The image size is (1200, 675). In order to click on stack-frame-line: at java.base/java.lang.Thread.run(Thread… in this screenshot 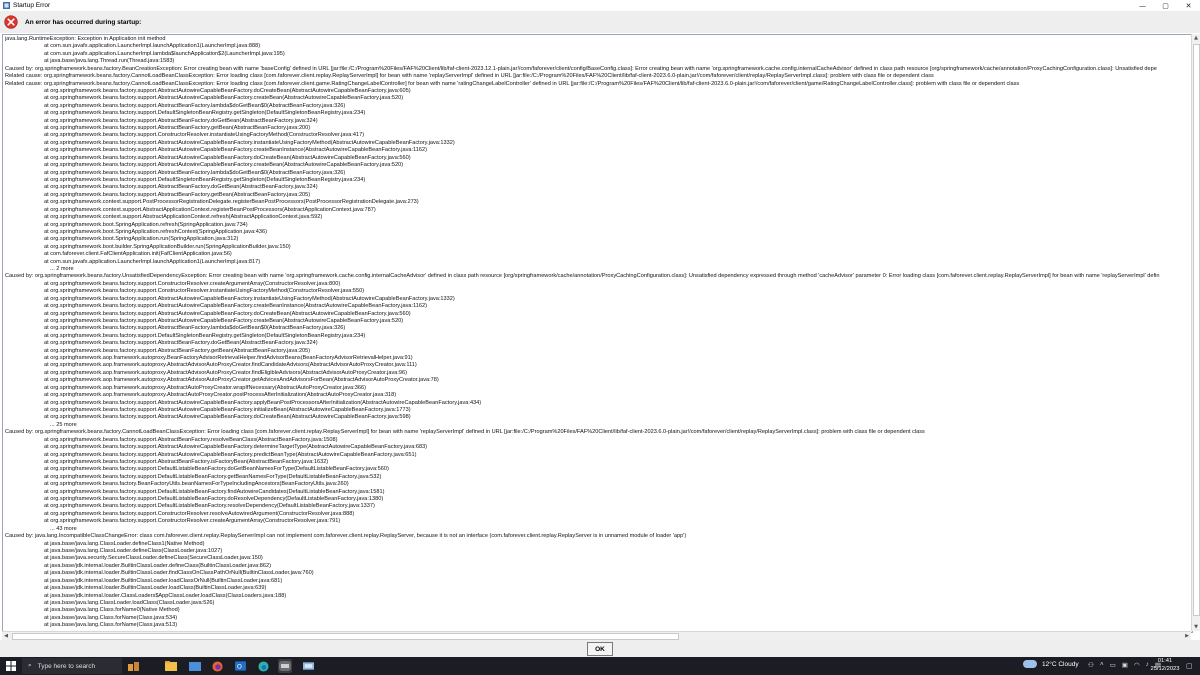, I will do `click(109, 61)`.